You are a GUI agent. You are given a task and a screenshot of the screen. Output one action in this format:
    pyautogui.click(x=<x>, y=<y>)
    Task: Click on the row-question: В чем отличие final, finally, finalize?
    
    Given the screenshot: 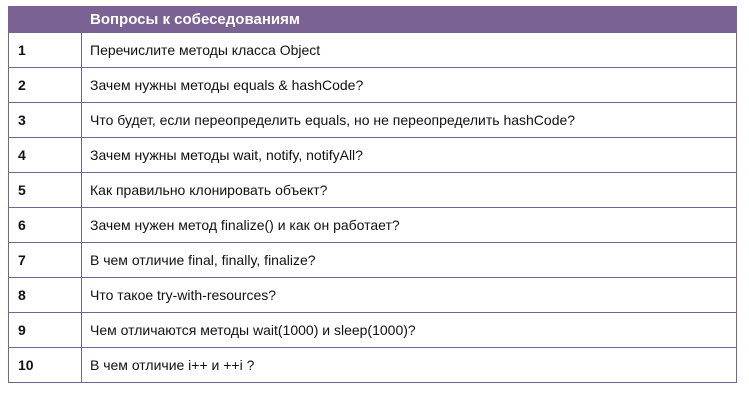 What is the action you would take?
    pyautogui.click(x=409, y=260)
    